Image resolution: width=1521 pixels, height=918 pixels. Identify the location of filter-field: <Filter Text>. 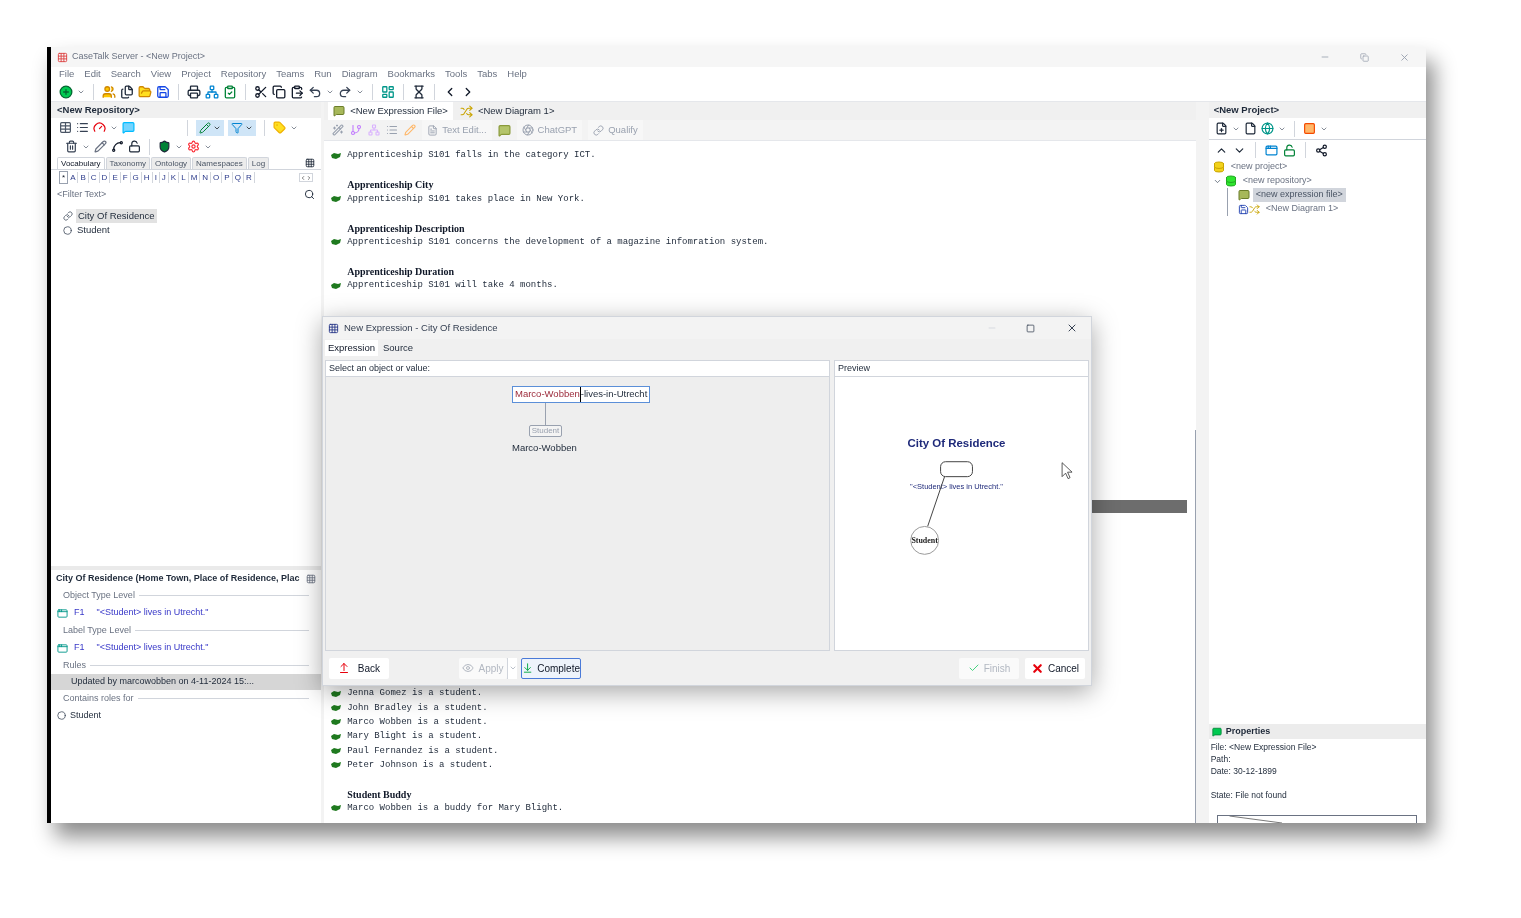
(181, 194).